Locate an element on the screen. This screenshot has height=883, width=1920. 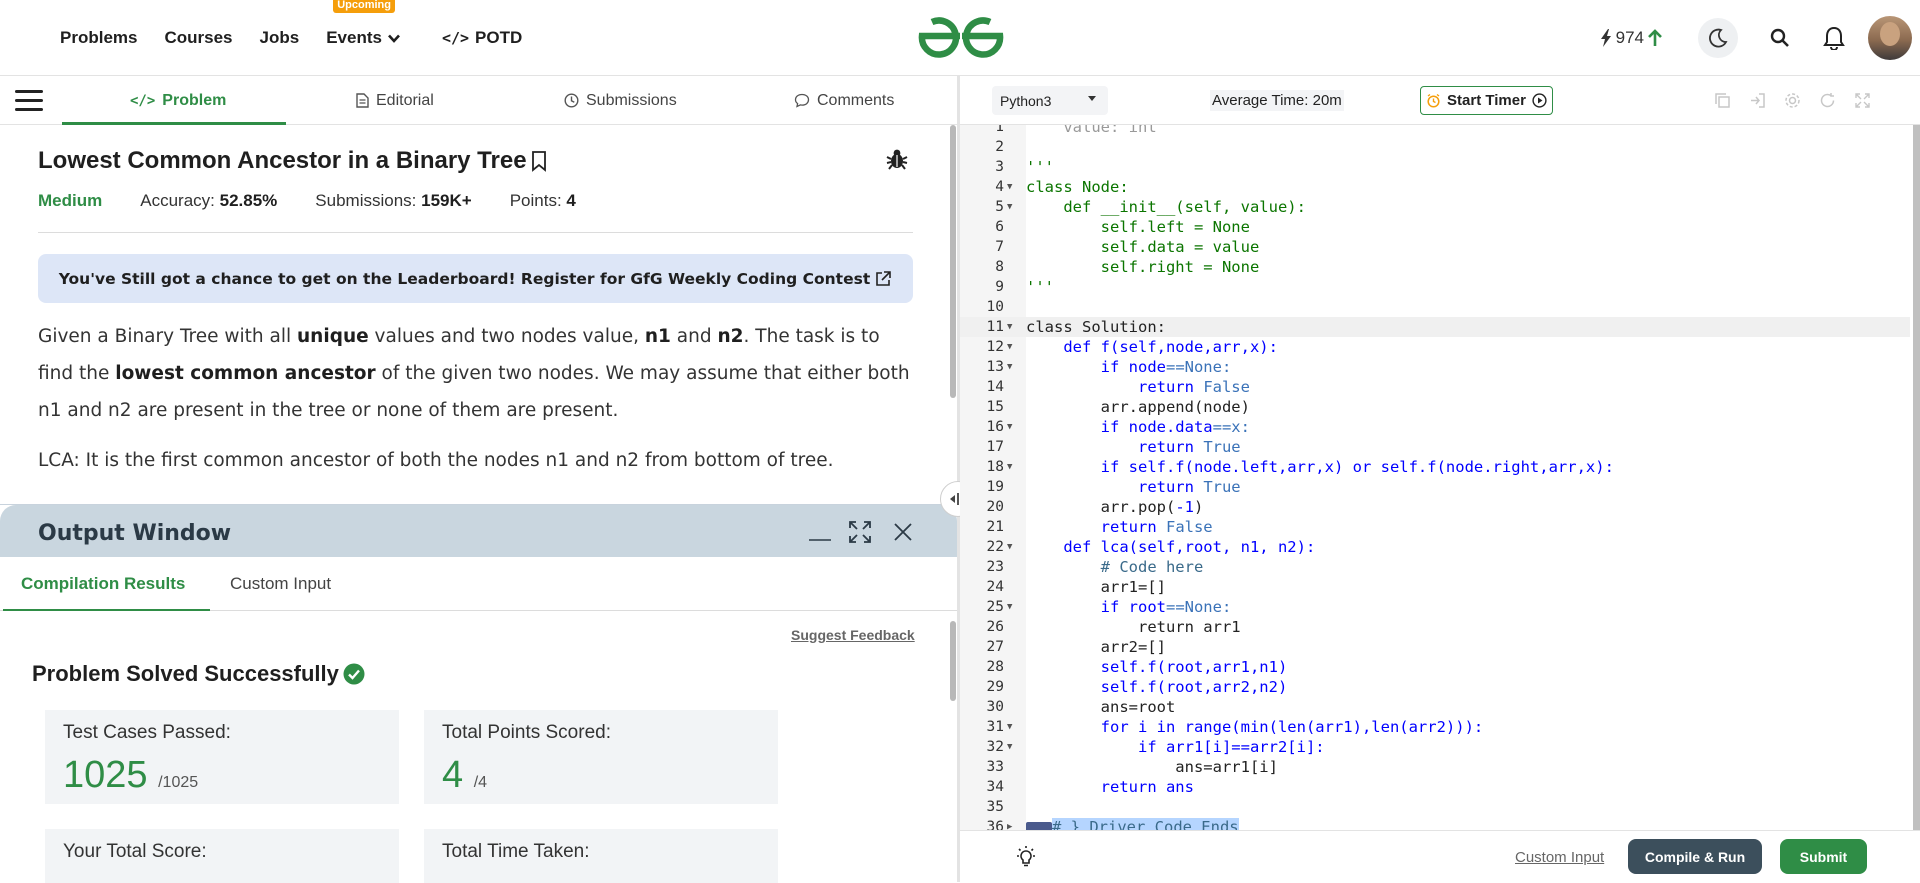
close-button is located at coordinates (903, 532).